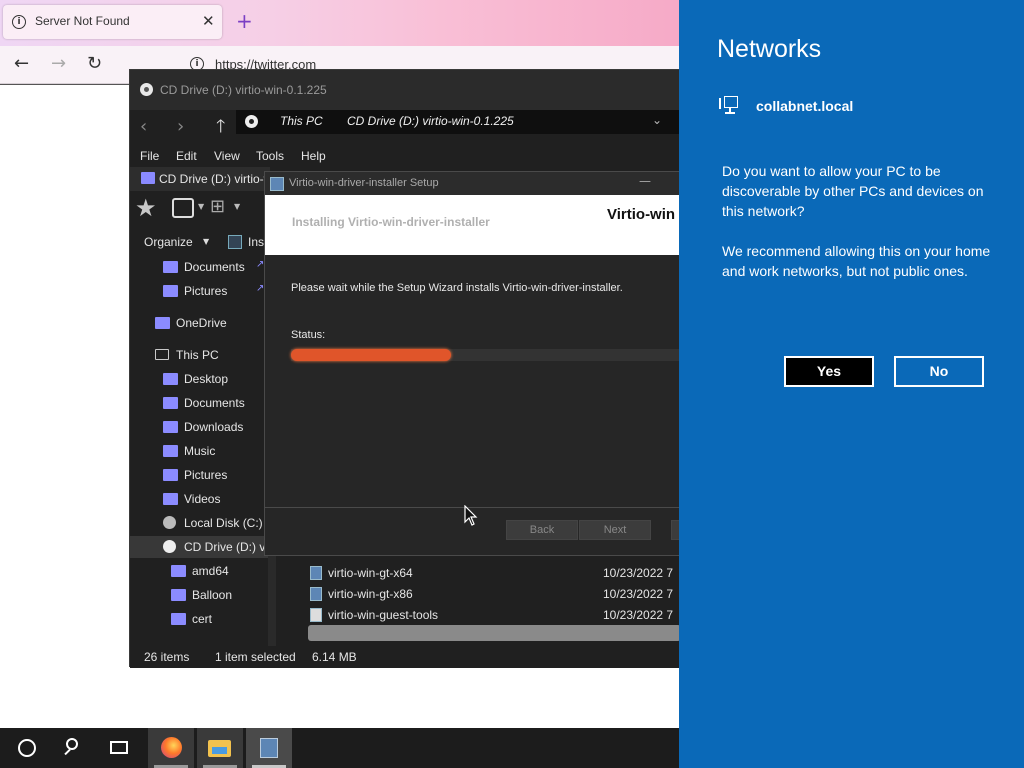  What do you see at coordinates (214, 267) in the screenshot?
I see `nav-item-label: Documents` at bounding box center [214, 267].